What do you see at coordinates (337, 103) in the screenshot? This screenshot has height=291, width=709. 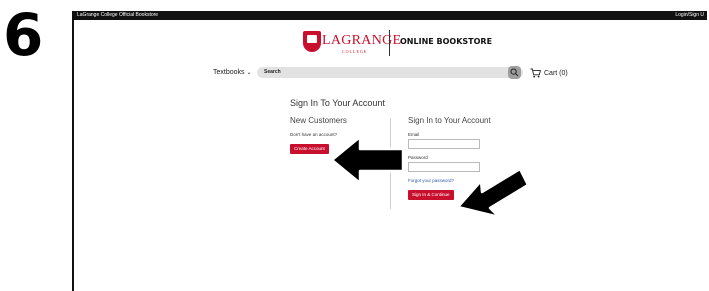 I see `page-title: Sign In To Your Account` at bounding box center [337, 103].